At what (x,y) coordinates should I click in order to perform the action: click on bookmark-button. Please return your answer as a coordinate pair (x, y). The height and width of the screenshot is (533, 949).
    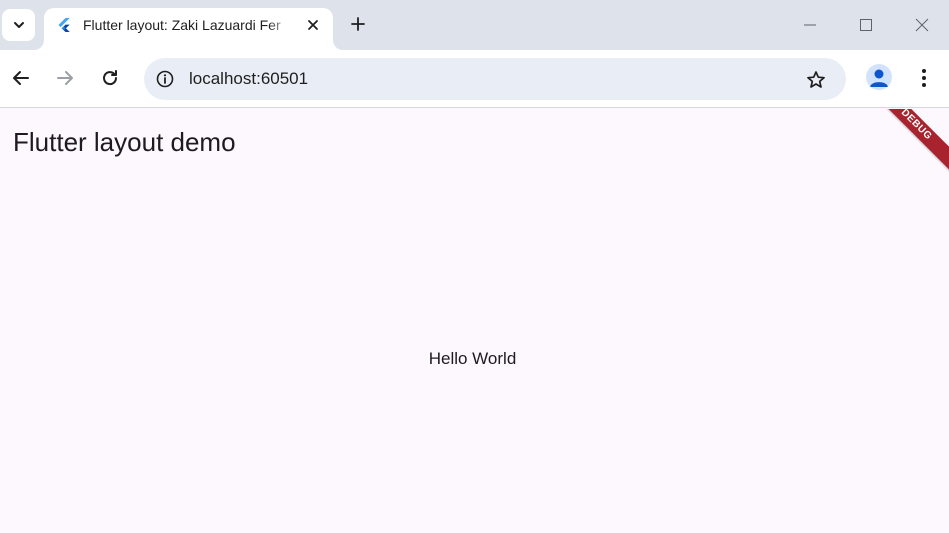
    Looking at the image, I should click on (816, 80).